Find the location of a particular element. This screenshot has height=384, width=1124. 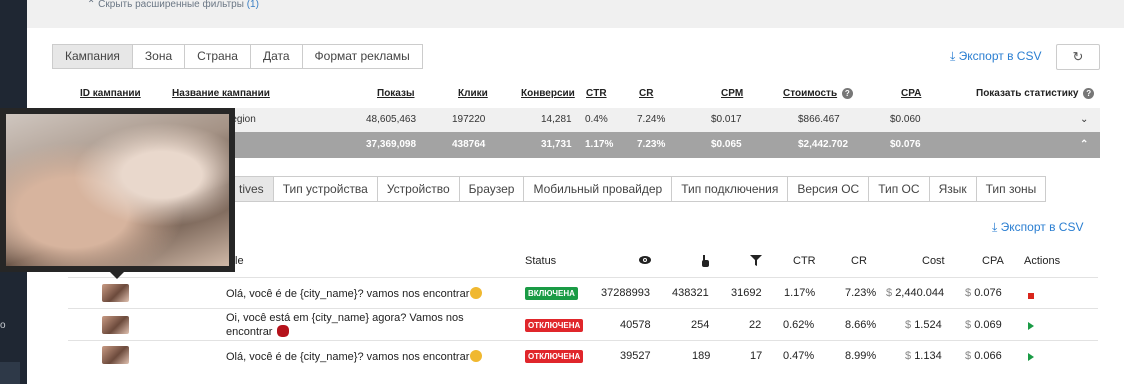

conversions: 22 is located at coordinates (755, 325).